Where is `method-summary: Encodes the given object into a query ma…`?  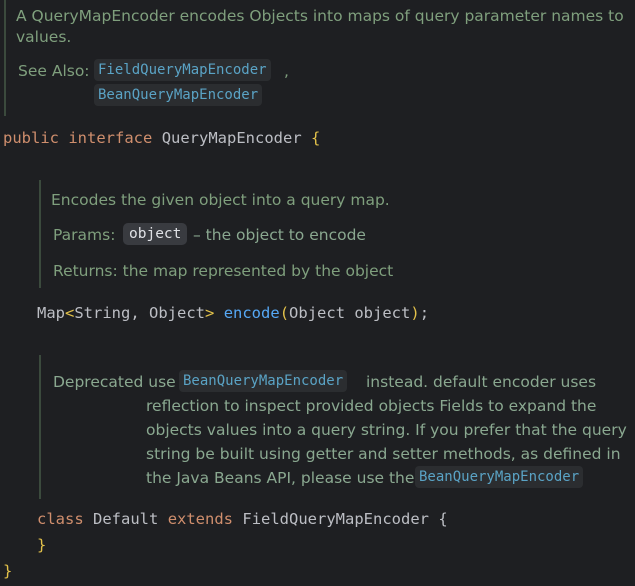
method-summary: Encodes the given object into a query ma… is located at coordinates (220, 200).